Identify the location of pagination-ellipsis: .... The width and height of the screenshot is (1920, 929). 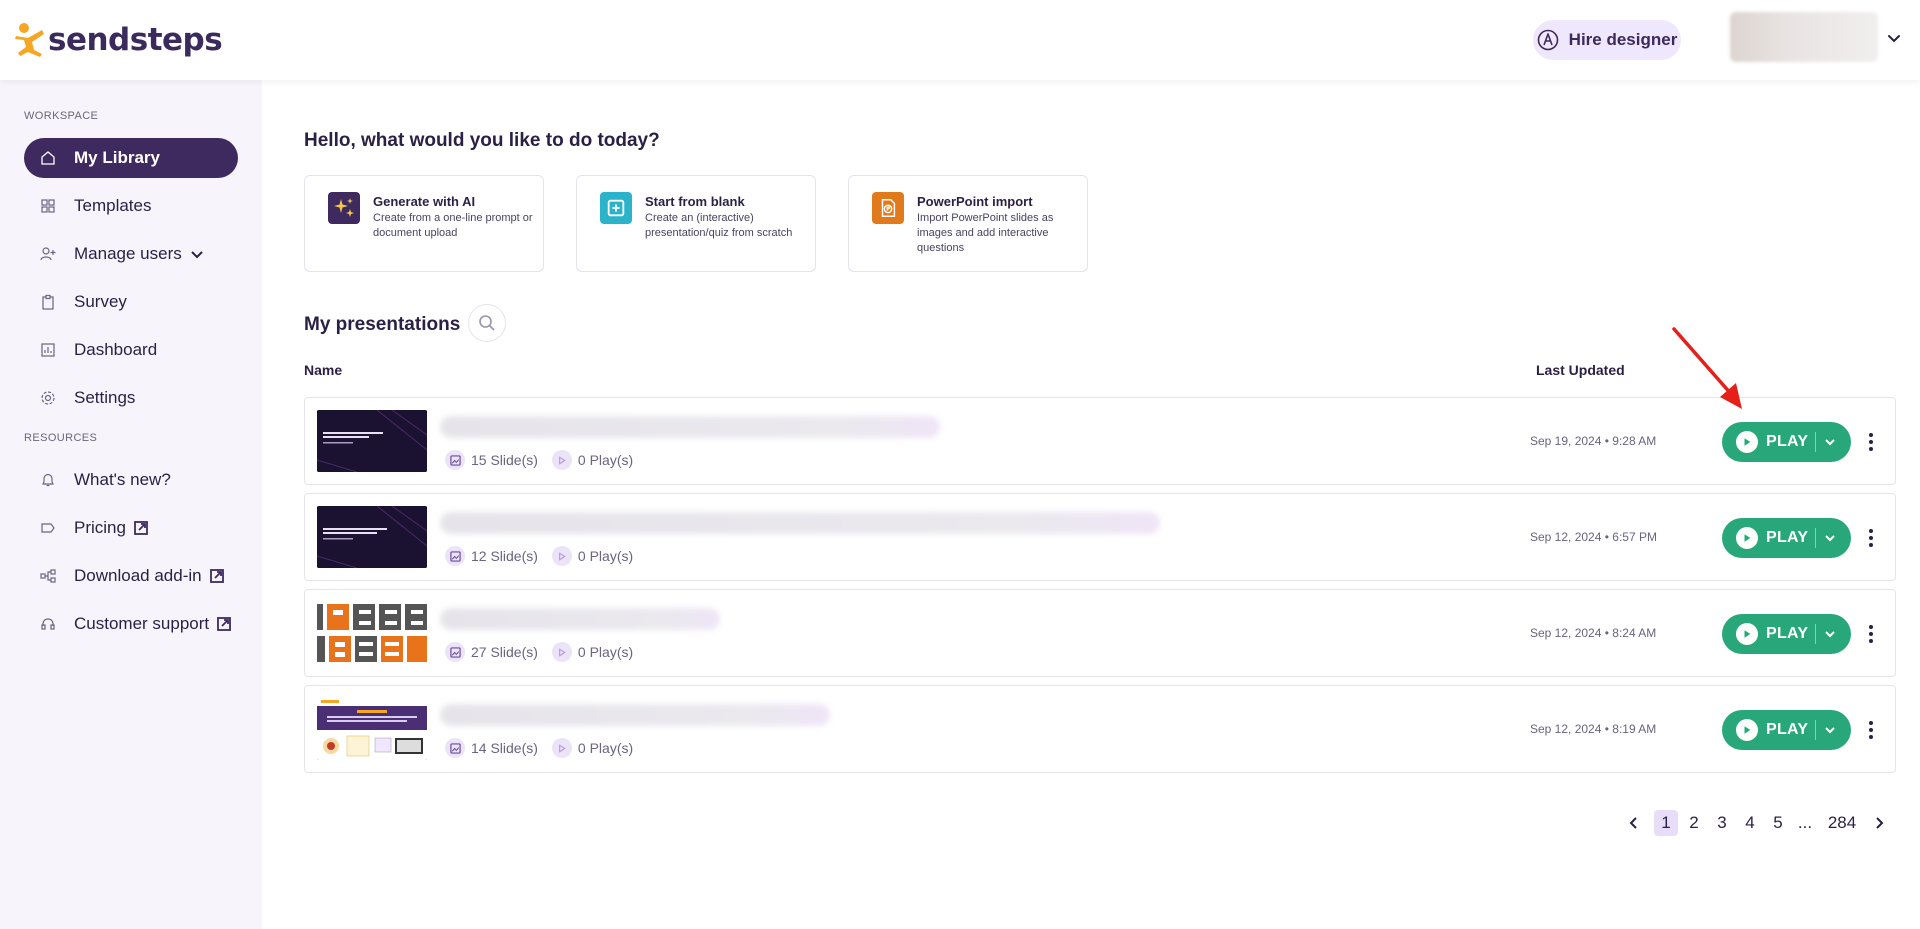
(1805, 822).